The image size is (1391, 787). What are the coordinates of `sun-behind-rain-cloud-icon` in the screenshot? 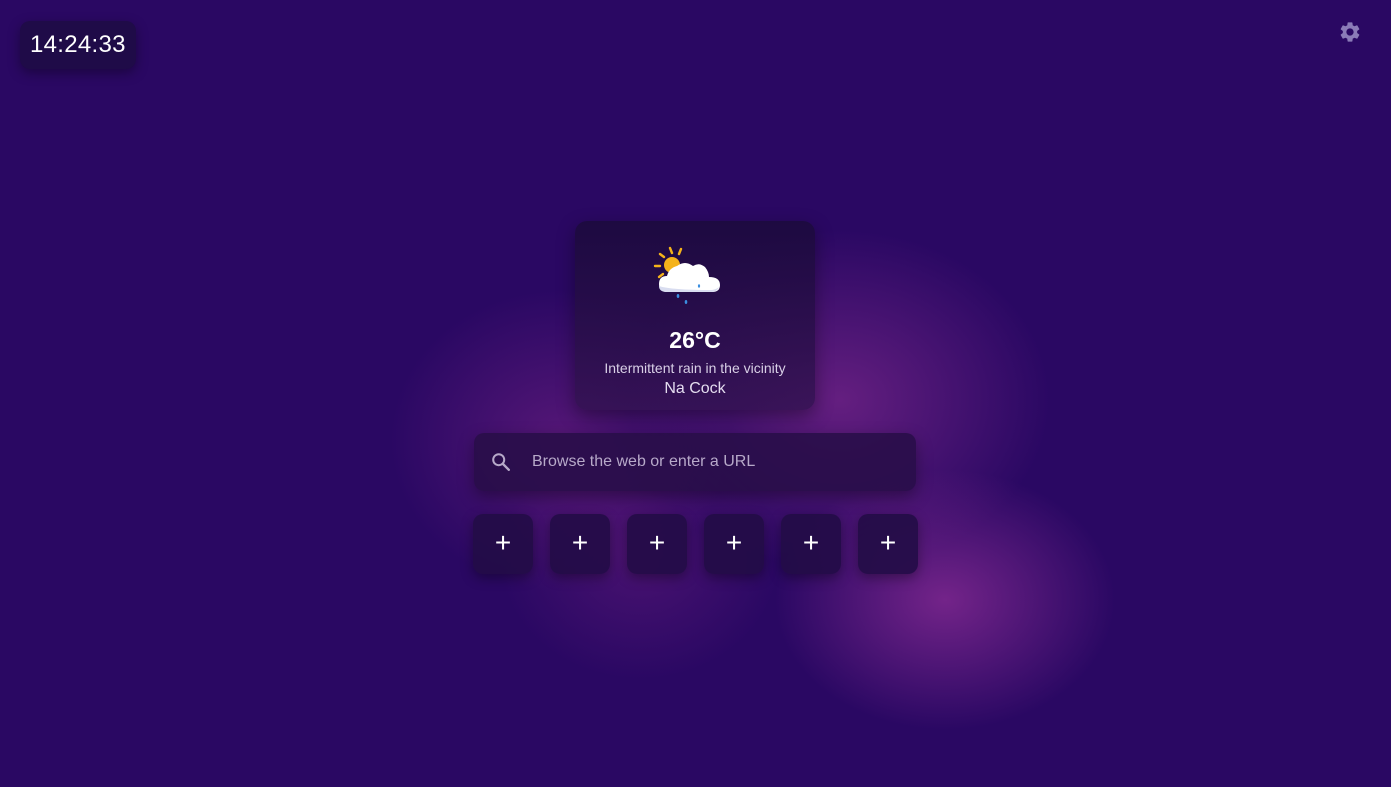 It's located at (686, 275).